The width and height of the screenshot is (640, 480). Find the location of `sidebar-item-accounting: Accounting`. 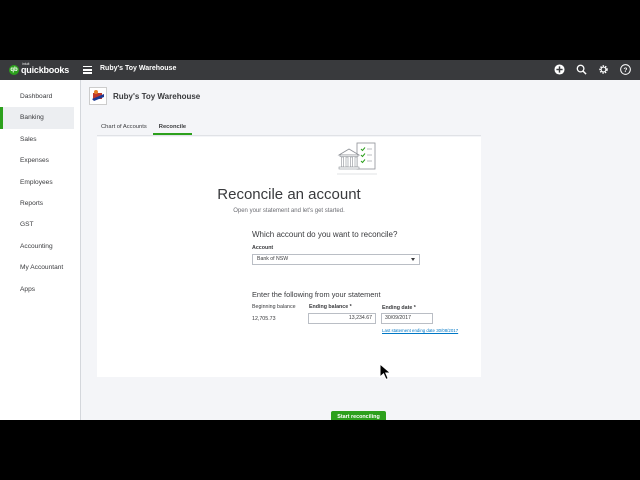

sidebar-item-accounting: Accounting is located at coordinates (40, 246).